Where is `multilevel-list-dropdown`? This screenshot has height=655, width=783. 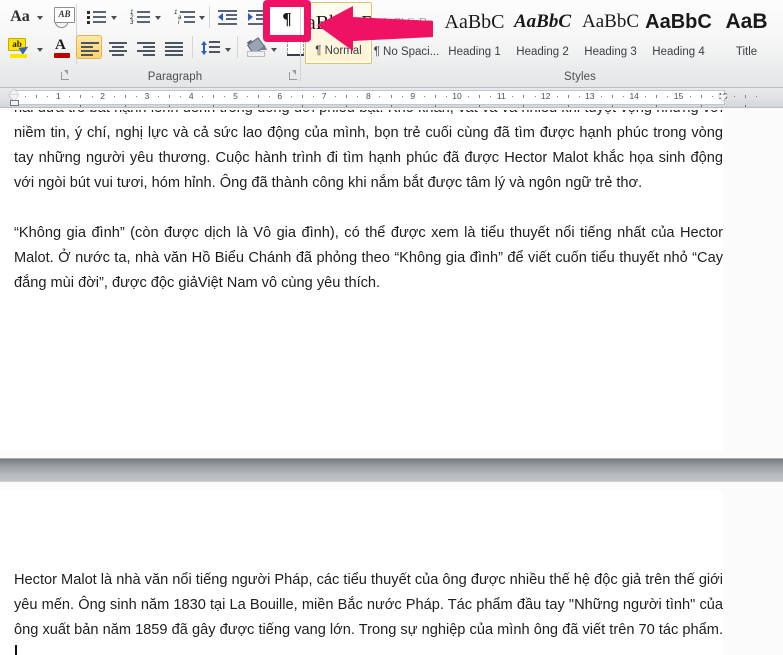
multilevel-list-dropdown is located at coordinates (201, 17).